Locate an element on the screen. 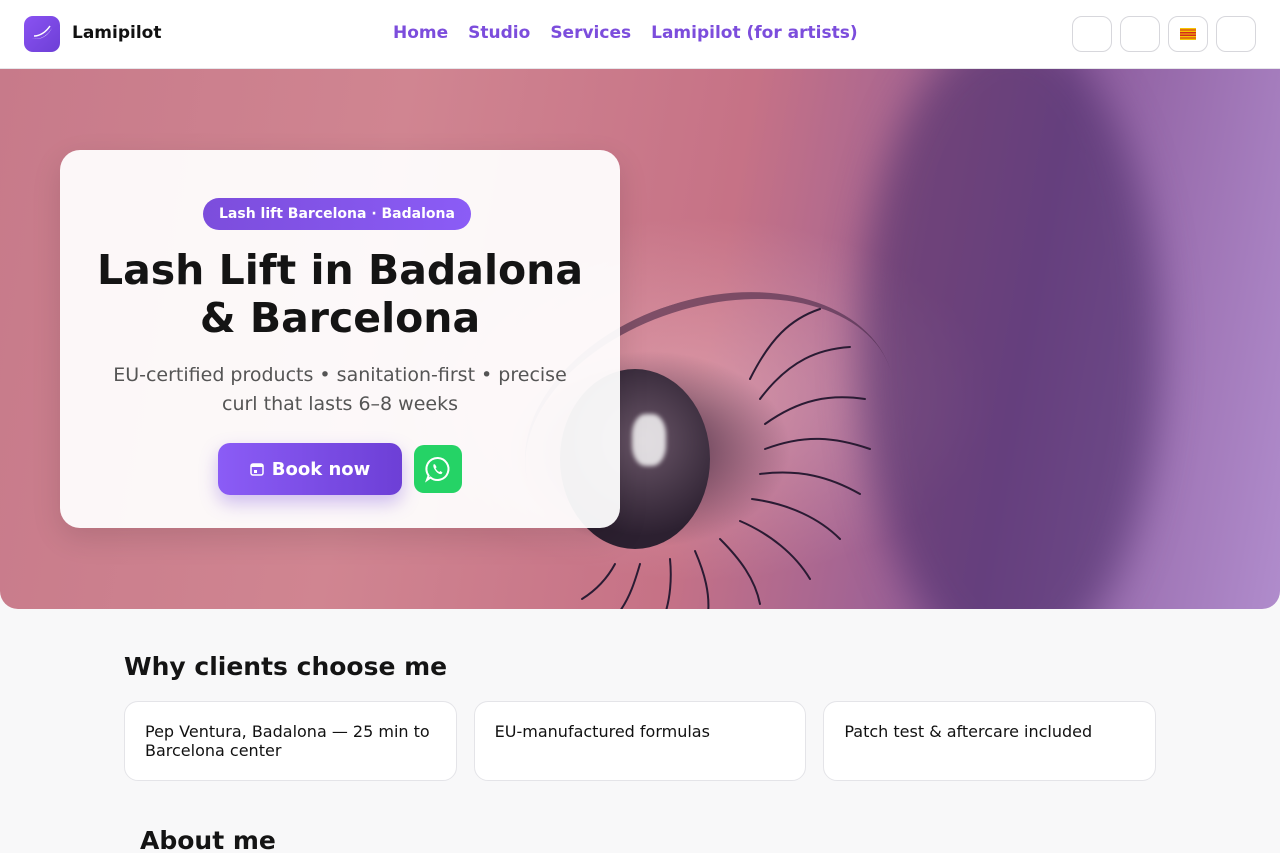 This screenshot has width=1280, height=853. book-now-button: Book now is located at coordinates (310, 469).